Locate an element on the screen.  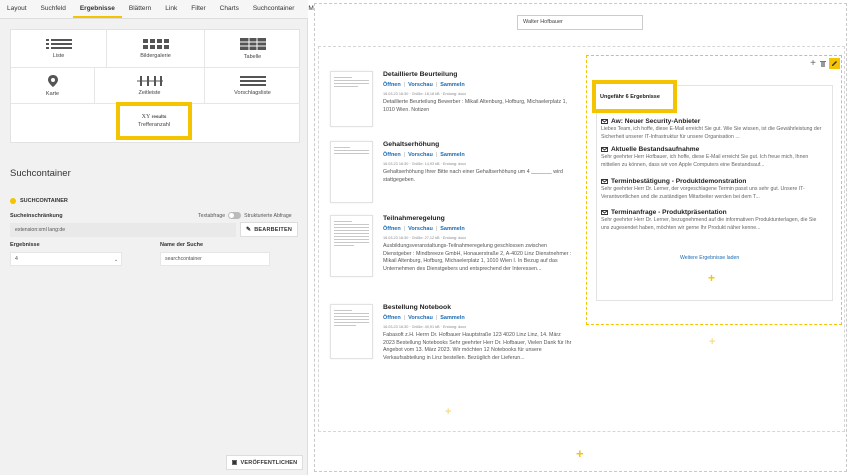
tab-blaettern: Blättern is located at coordinates (140, 9).